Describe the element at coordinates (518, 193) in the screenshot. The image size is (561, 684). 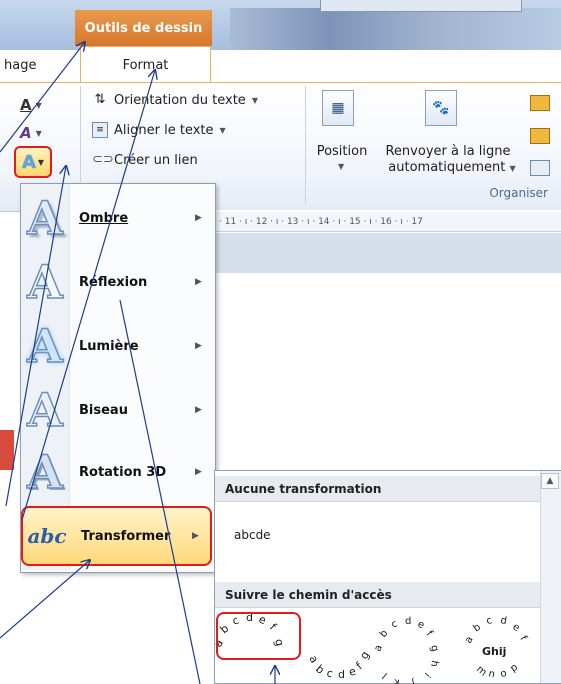
I see `group-label-organiser: Organiser` at that location.